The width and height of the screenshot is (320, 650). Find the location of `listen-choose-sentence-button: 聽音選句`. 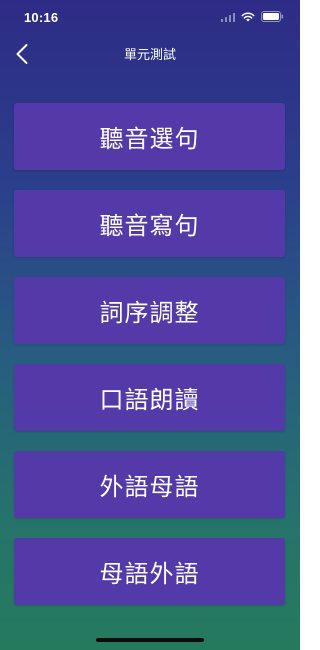

listen-choose-sentence-button: 聽音選句 is located at coordinates (149, 136).